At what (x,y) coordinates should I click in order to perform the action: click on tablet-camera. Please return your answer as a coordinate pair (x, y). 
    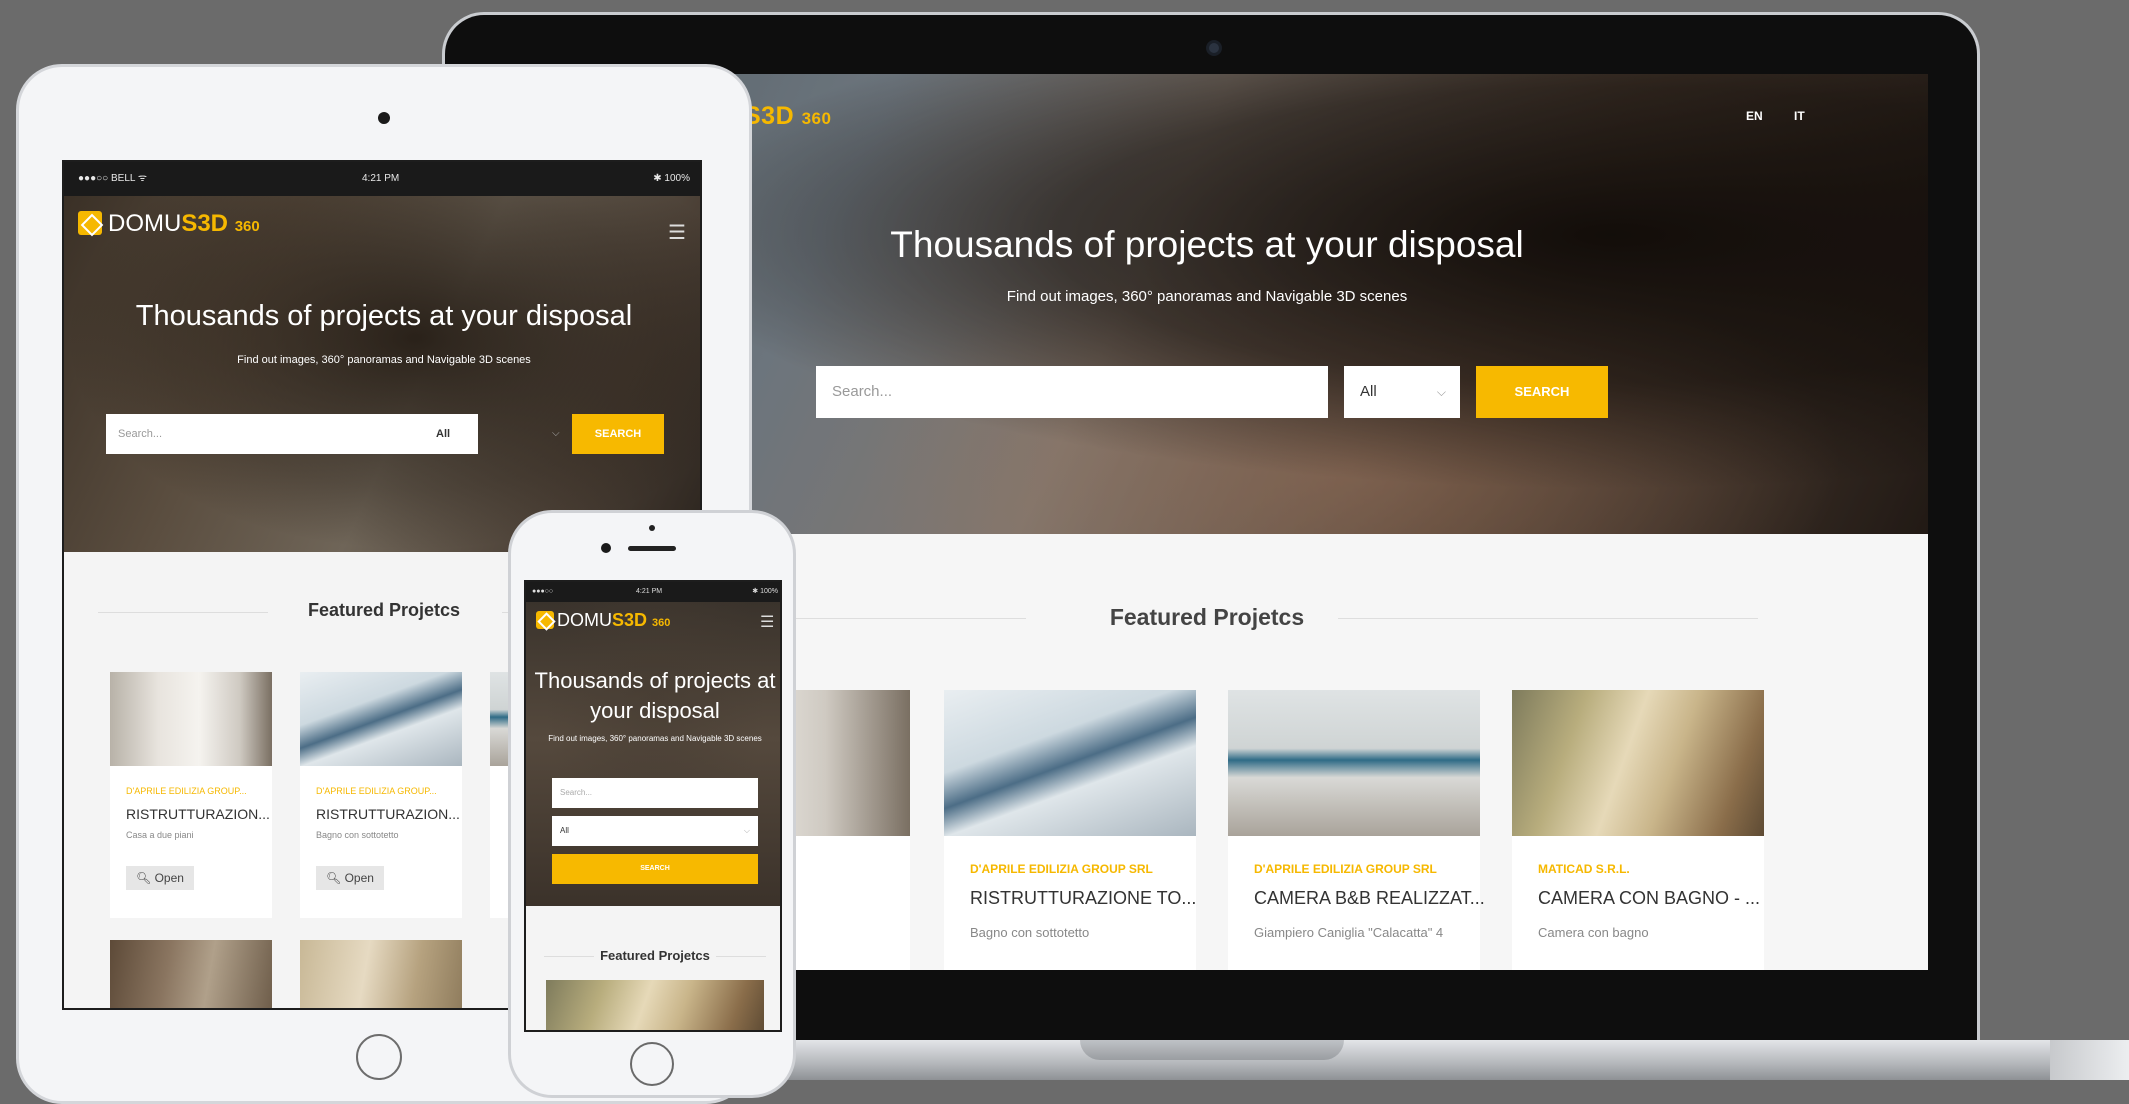
    Looking at the image, I should click on (384, 118).